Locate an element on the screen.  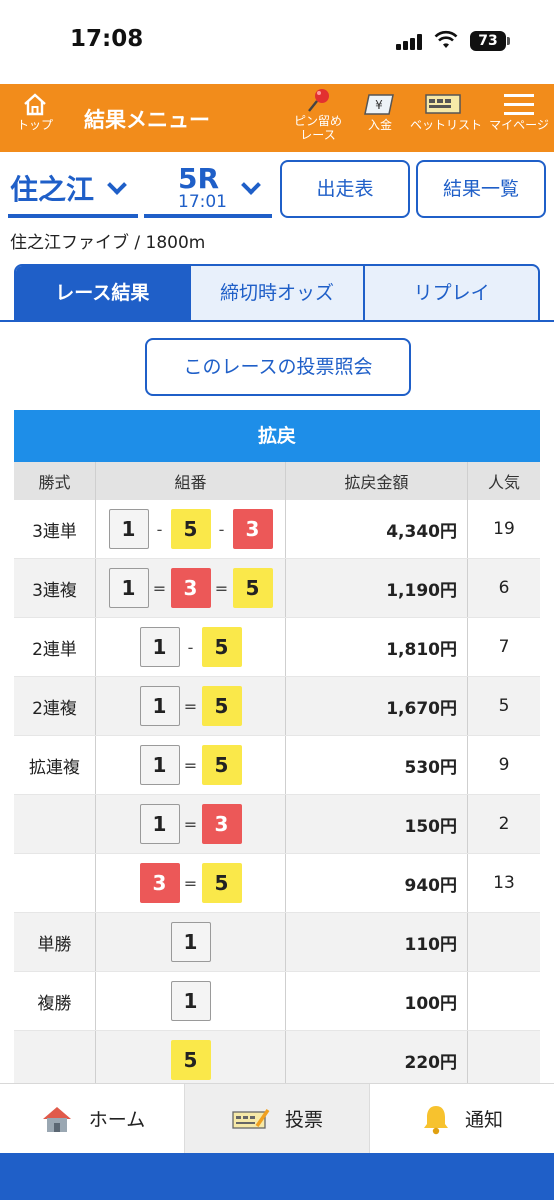
entries-button: 出走表 is located at coordinates (345, 189).